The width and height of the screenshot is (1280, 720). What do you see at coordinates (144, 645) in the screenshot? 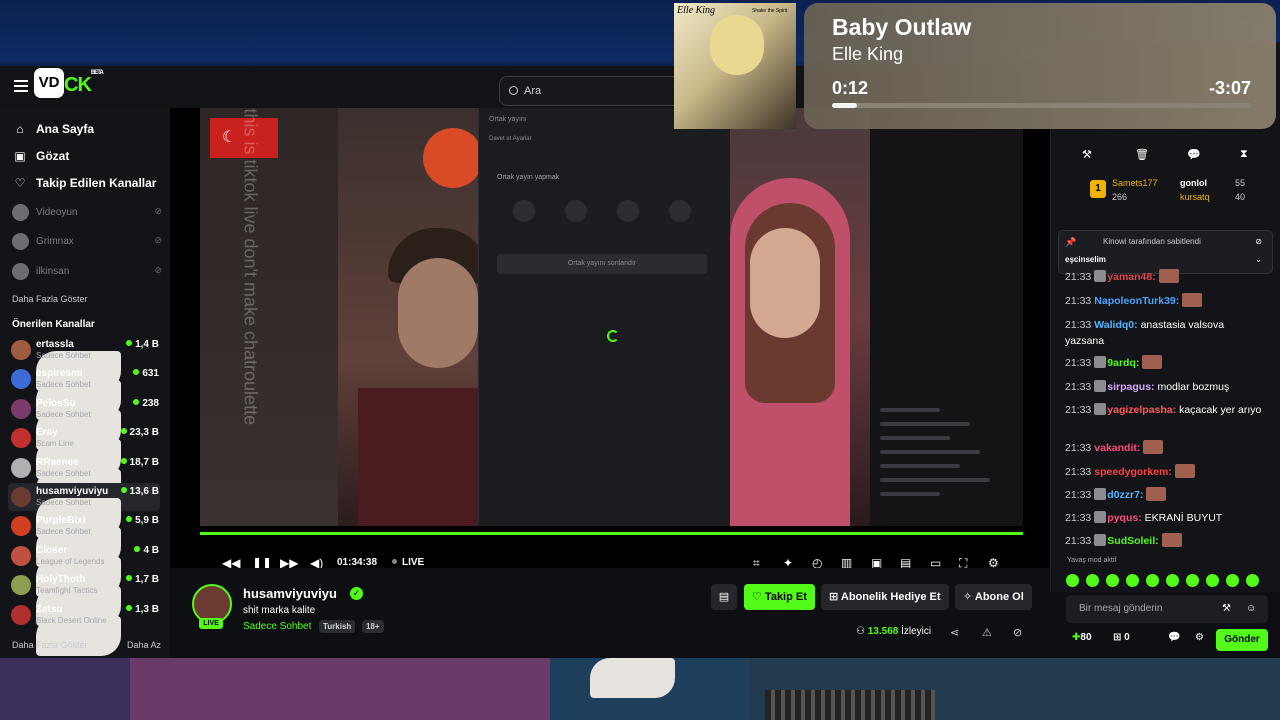
I see `show-less-recommended: Daha Az` at bounding box center [144, 645].